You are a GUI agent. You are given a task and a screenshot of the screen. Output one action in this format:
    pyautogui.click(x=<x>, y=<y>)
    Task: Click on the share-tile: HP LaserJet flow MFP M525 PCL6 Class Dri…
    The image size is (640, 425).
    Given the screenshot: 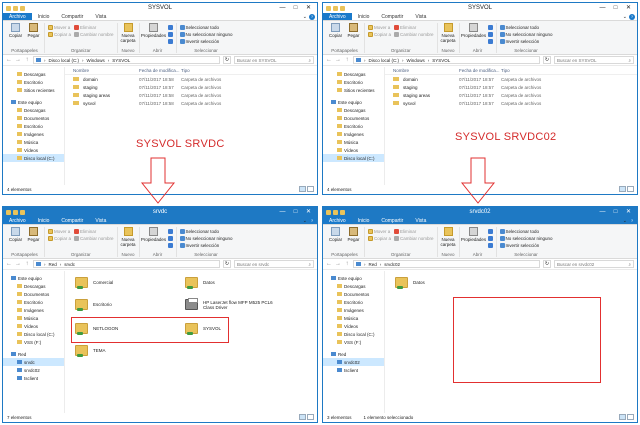 What is the action you would take?
    pyautogui.click(x=229, y=304)
    